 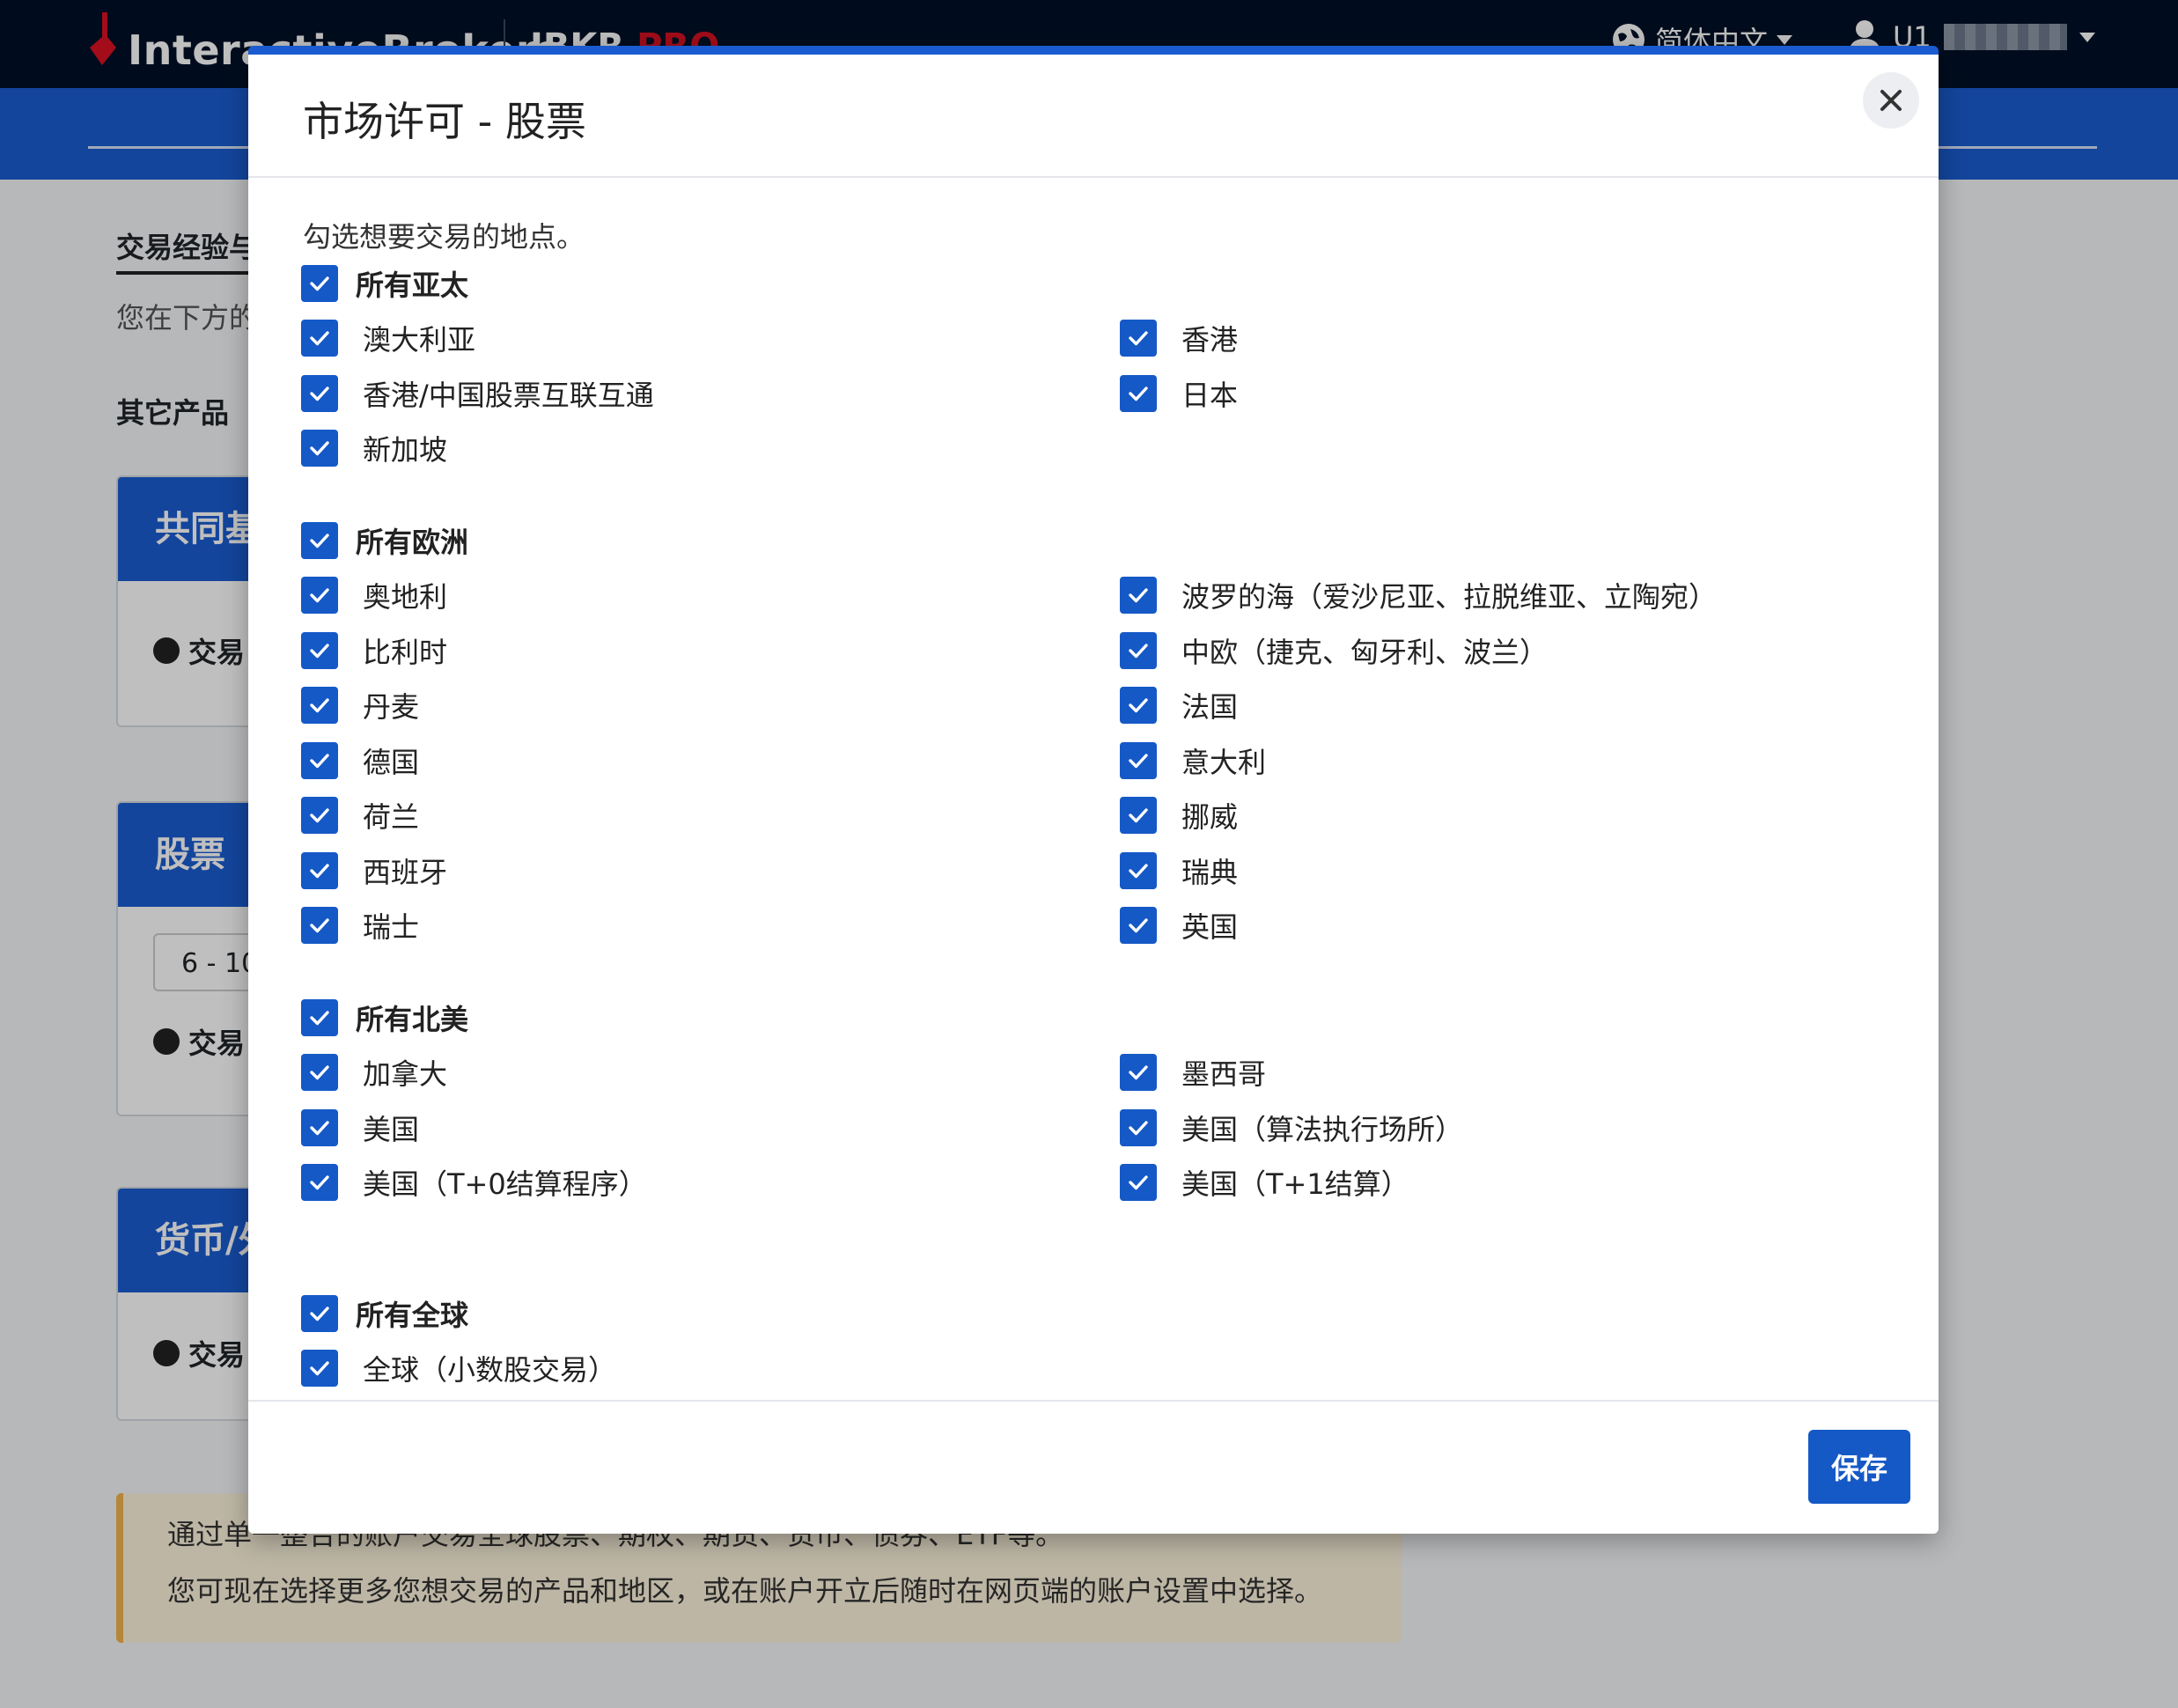 What do you see at coordinates (1503, 760) in the screenshot?
I see `market-option: 意大利` at bounding box center [1503, 760].